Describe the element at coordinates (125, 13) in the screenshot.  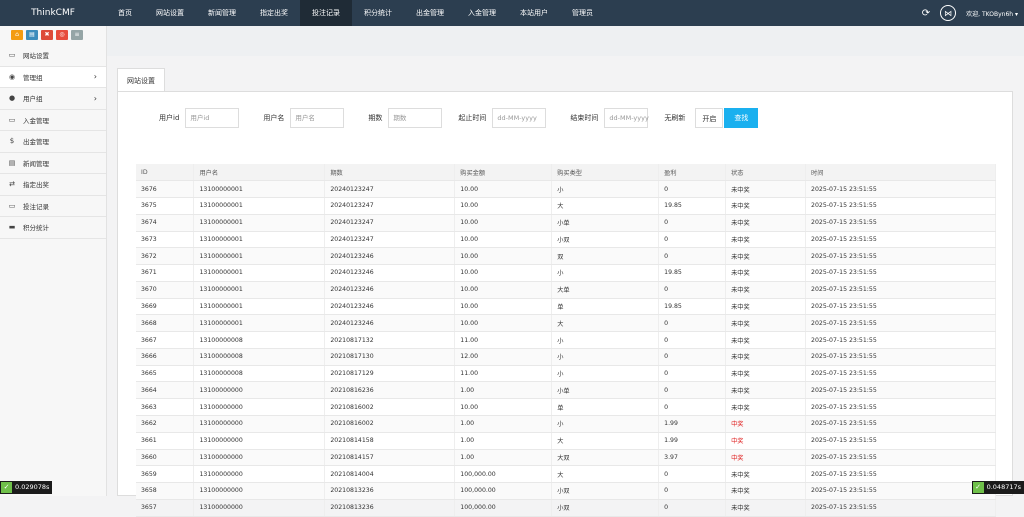
I see `nav-item: 首页` at that location.